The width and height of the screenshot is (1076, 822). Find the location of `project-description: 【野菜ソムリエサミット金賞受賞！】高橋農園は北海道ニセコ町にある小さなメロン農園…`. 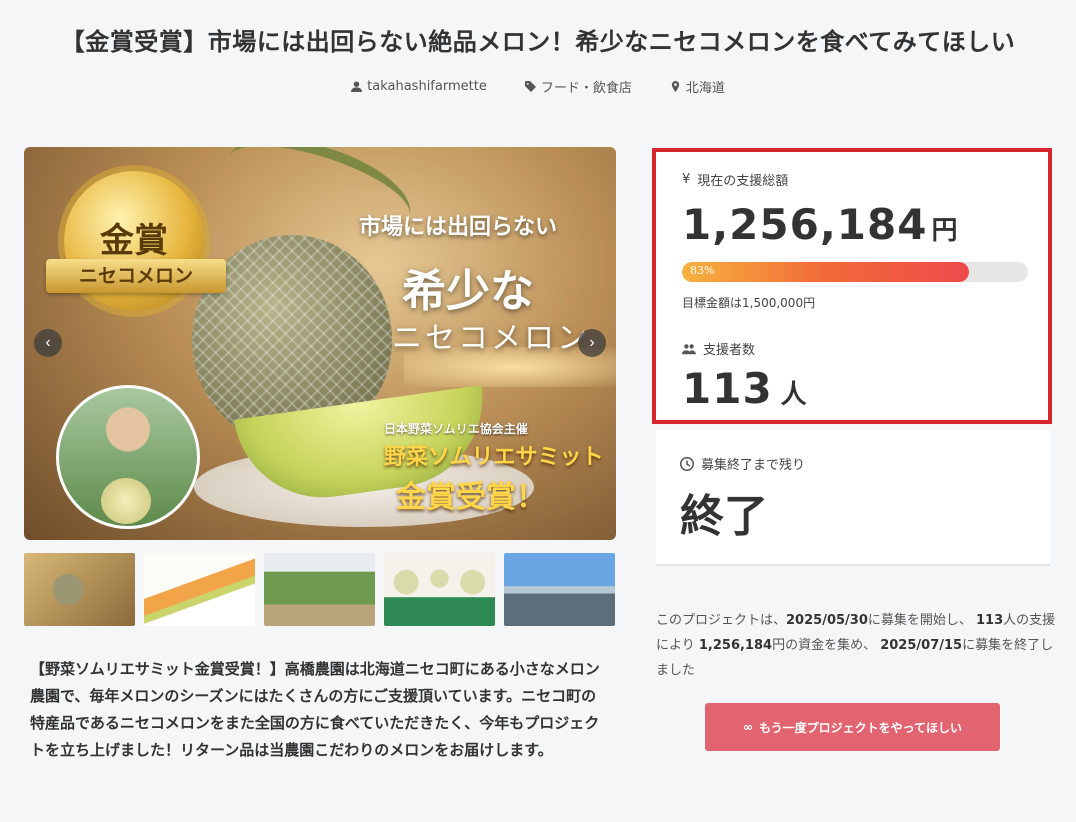

project-description: 【野菜ソムリエサミット金賞受賞！】高橋農園は北海道ニセコ町にある小さなメロン農園… is located at coordinates (315, 709).